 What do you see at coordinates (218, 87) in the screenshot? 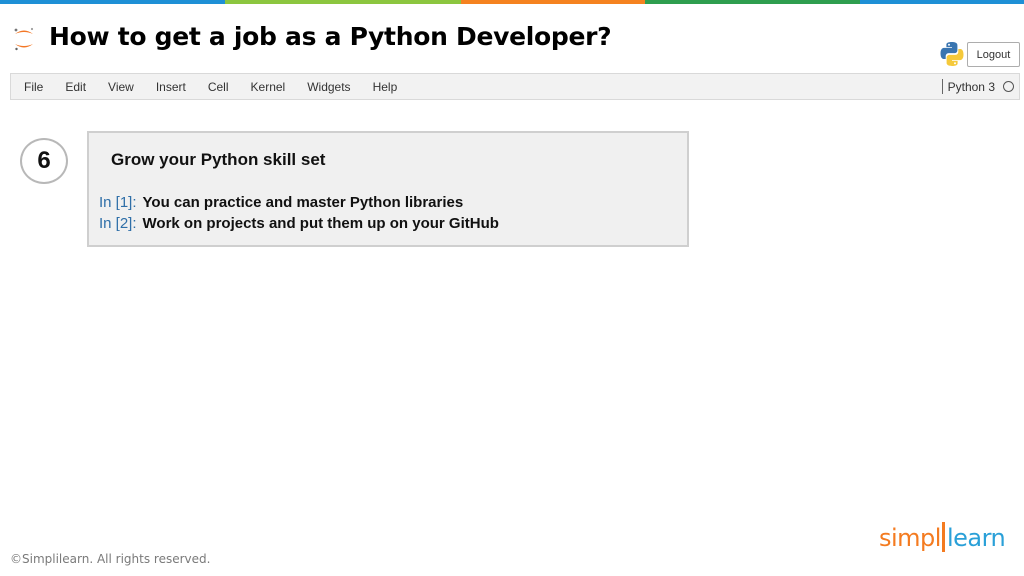
I see `menu-cell: Cell` at bounding box center [218, 87].